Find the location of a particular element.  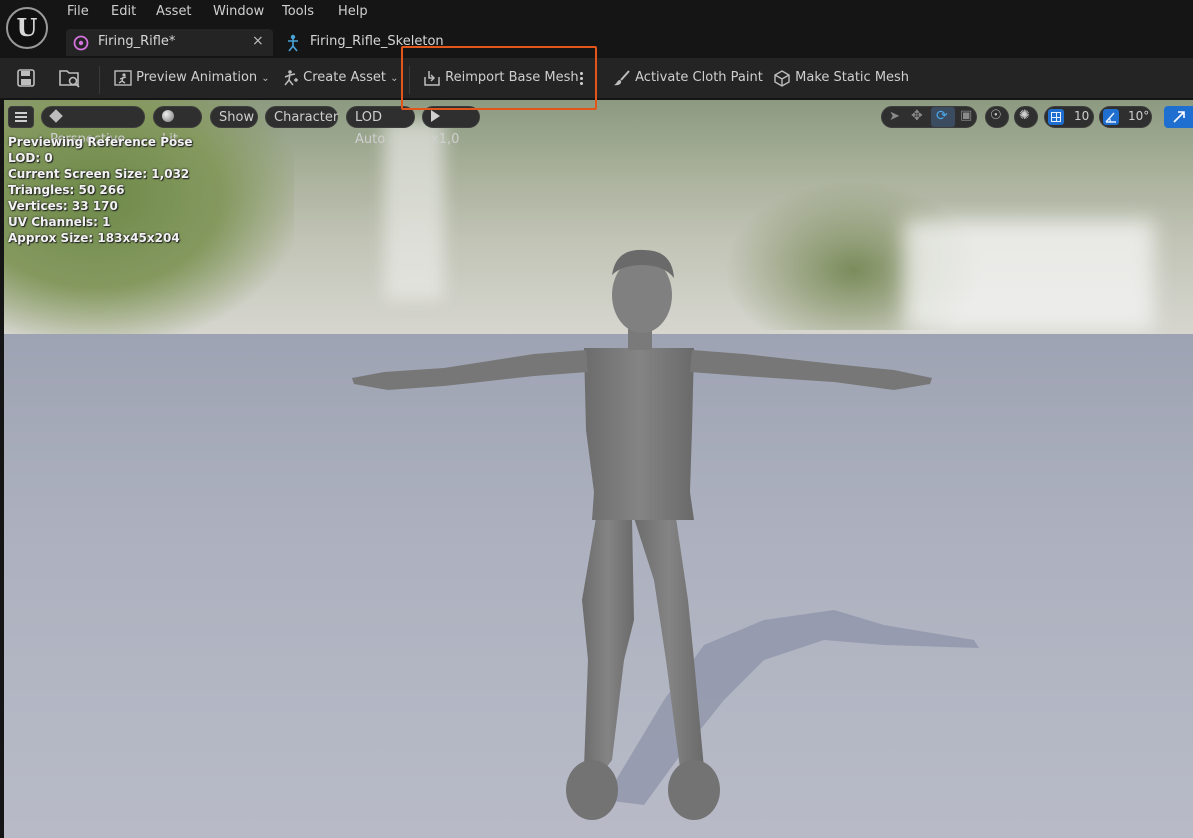

play-icon is located at coordinates (435, 116).